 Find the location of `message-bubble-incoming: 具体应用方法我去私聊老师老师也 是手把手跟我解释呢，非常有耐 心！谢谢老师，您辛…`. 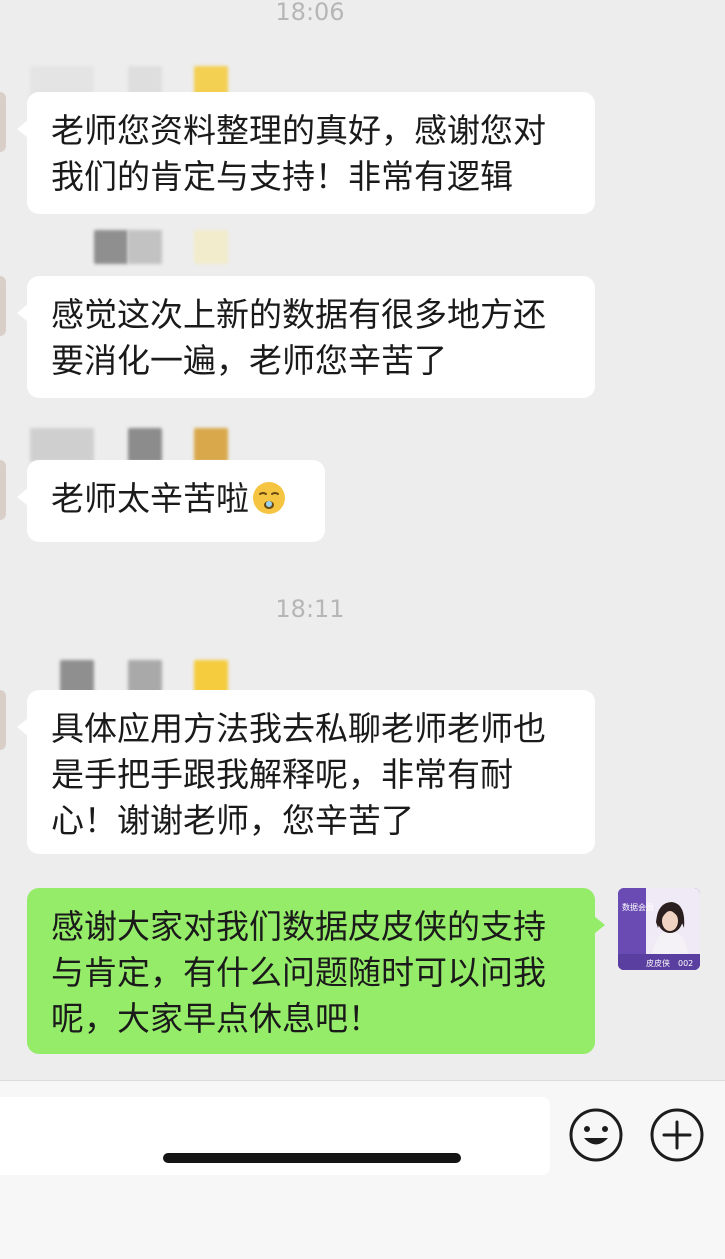

message-bubble-incoming: 具体应用方法我去私聊老师老师也 是手把手跟我解释呢，非常有耐 心！谢谢老师，您辛… is located at coordinates (306, 772).